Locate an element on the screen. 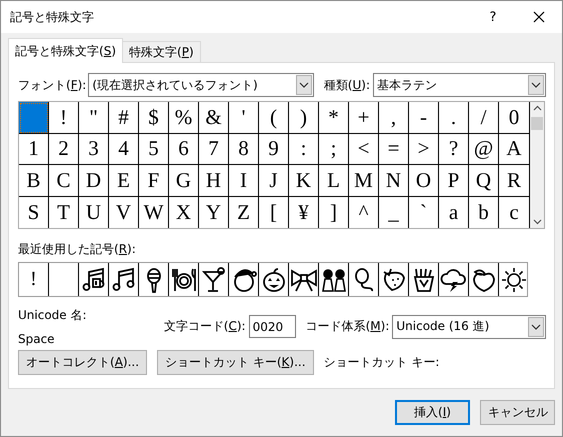 This screenshot has height=437, width=563. symbol-cell: L is located at coordinates (334, 180).